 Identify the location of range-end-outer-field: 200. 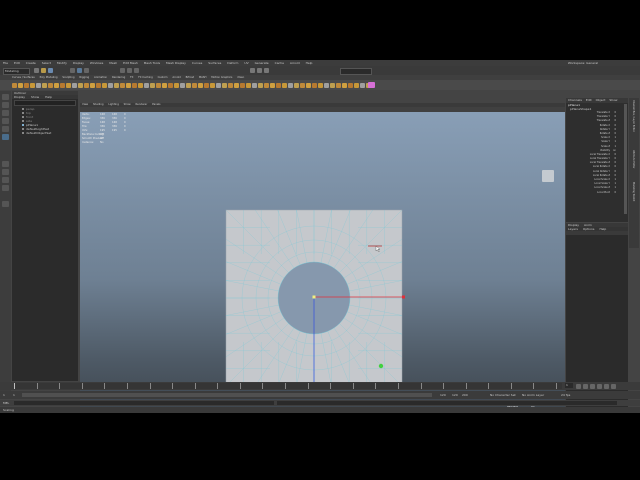
(465, 395).